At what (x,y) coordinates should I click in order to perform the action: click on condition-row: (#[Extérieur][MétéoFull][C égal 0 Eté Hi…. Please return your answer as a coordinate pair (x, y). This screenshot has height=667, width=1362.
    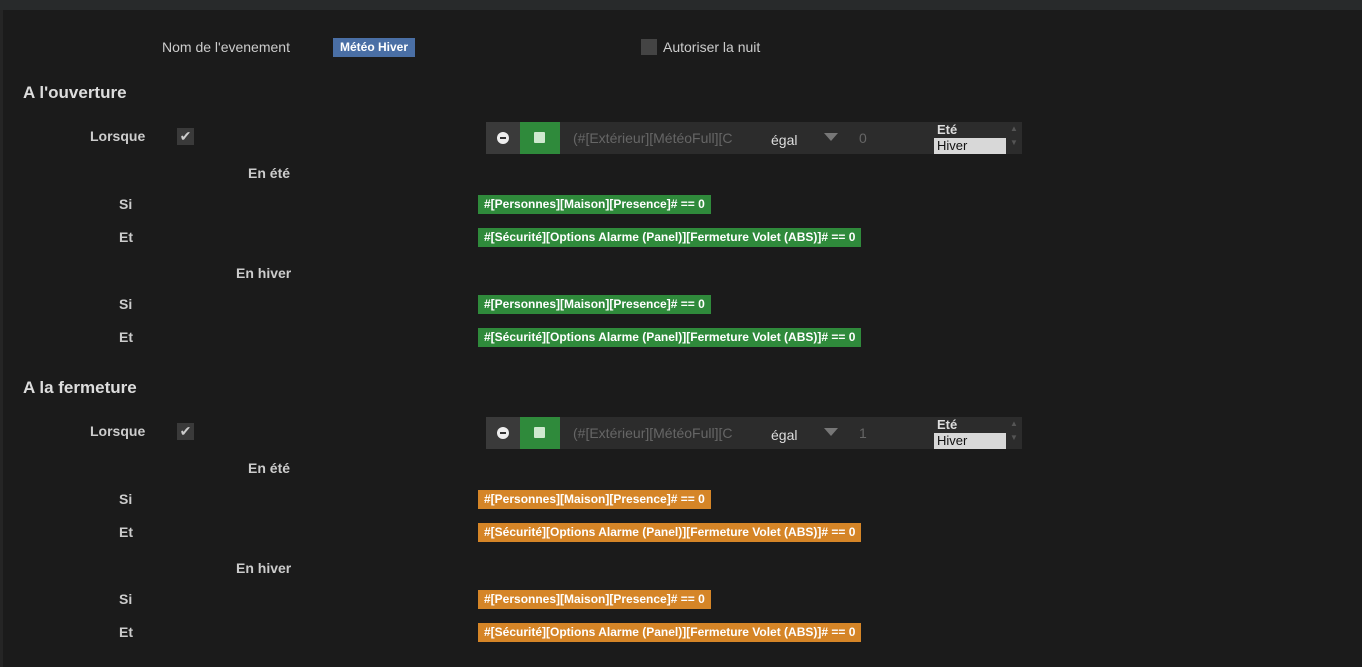
    Looking at the image, I should click on (754, 138).